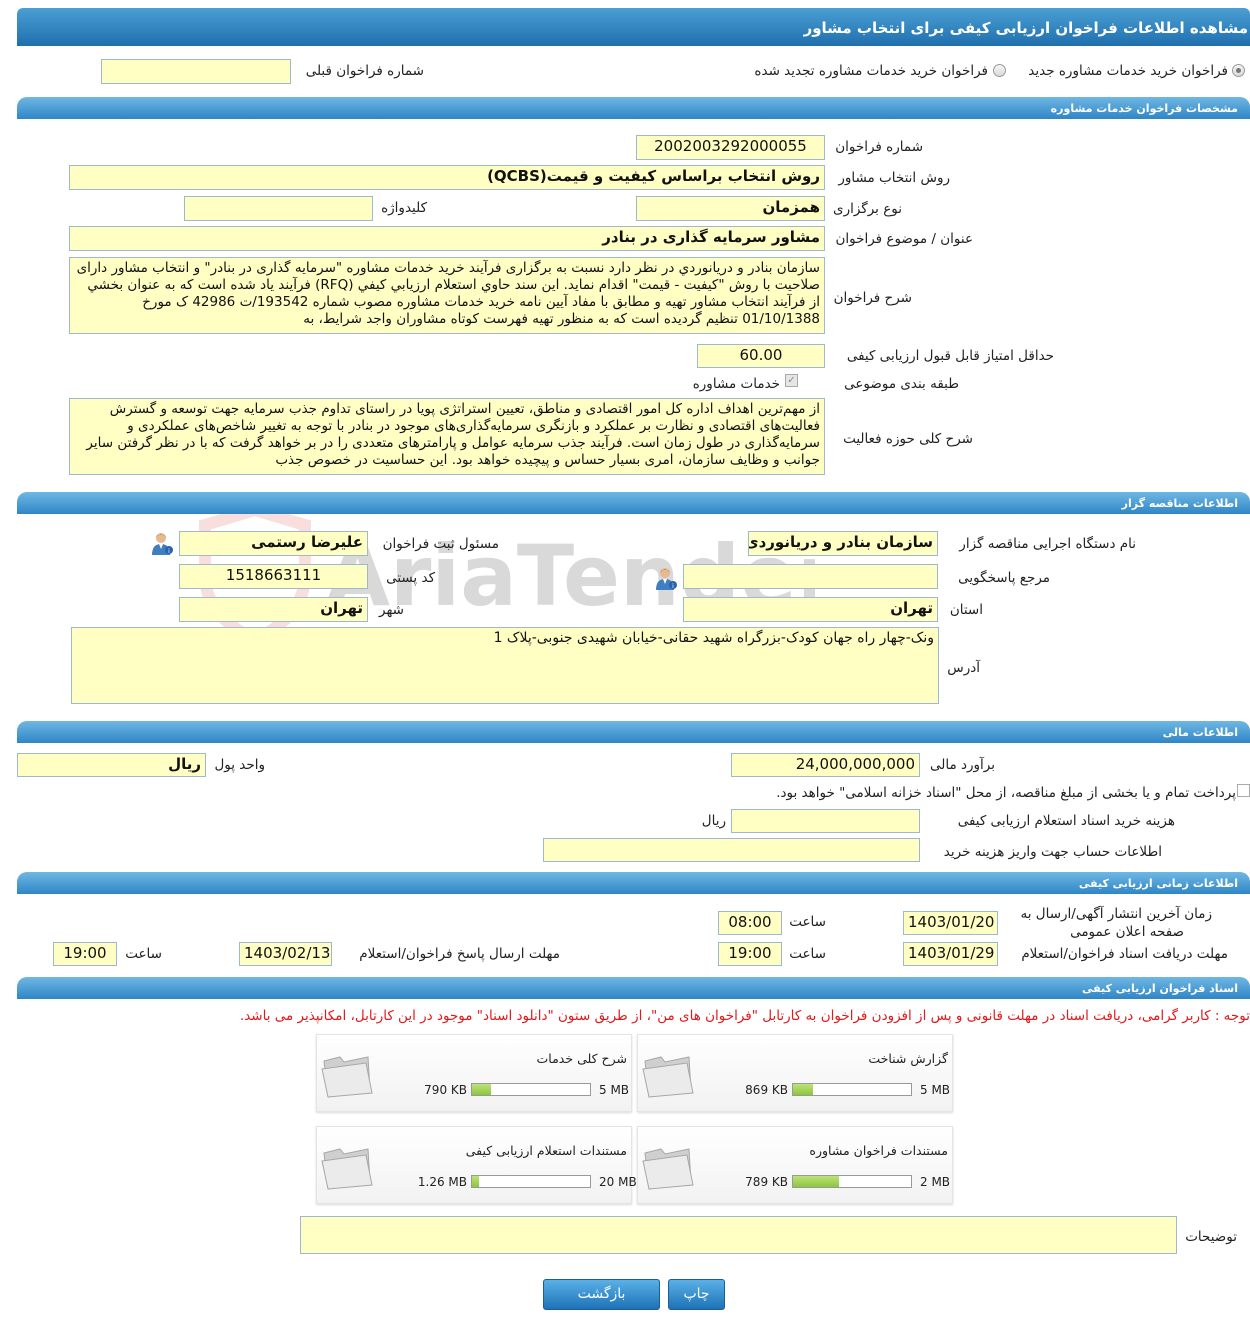 The image size is (1250, 1321). Describe the element at coordinates (935, 1182) in the screenshot. I see `doc-max-size: 2 MB` at that location.